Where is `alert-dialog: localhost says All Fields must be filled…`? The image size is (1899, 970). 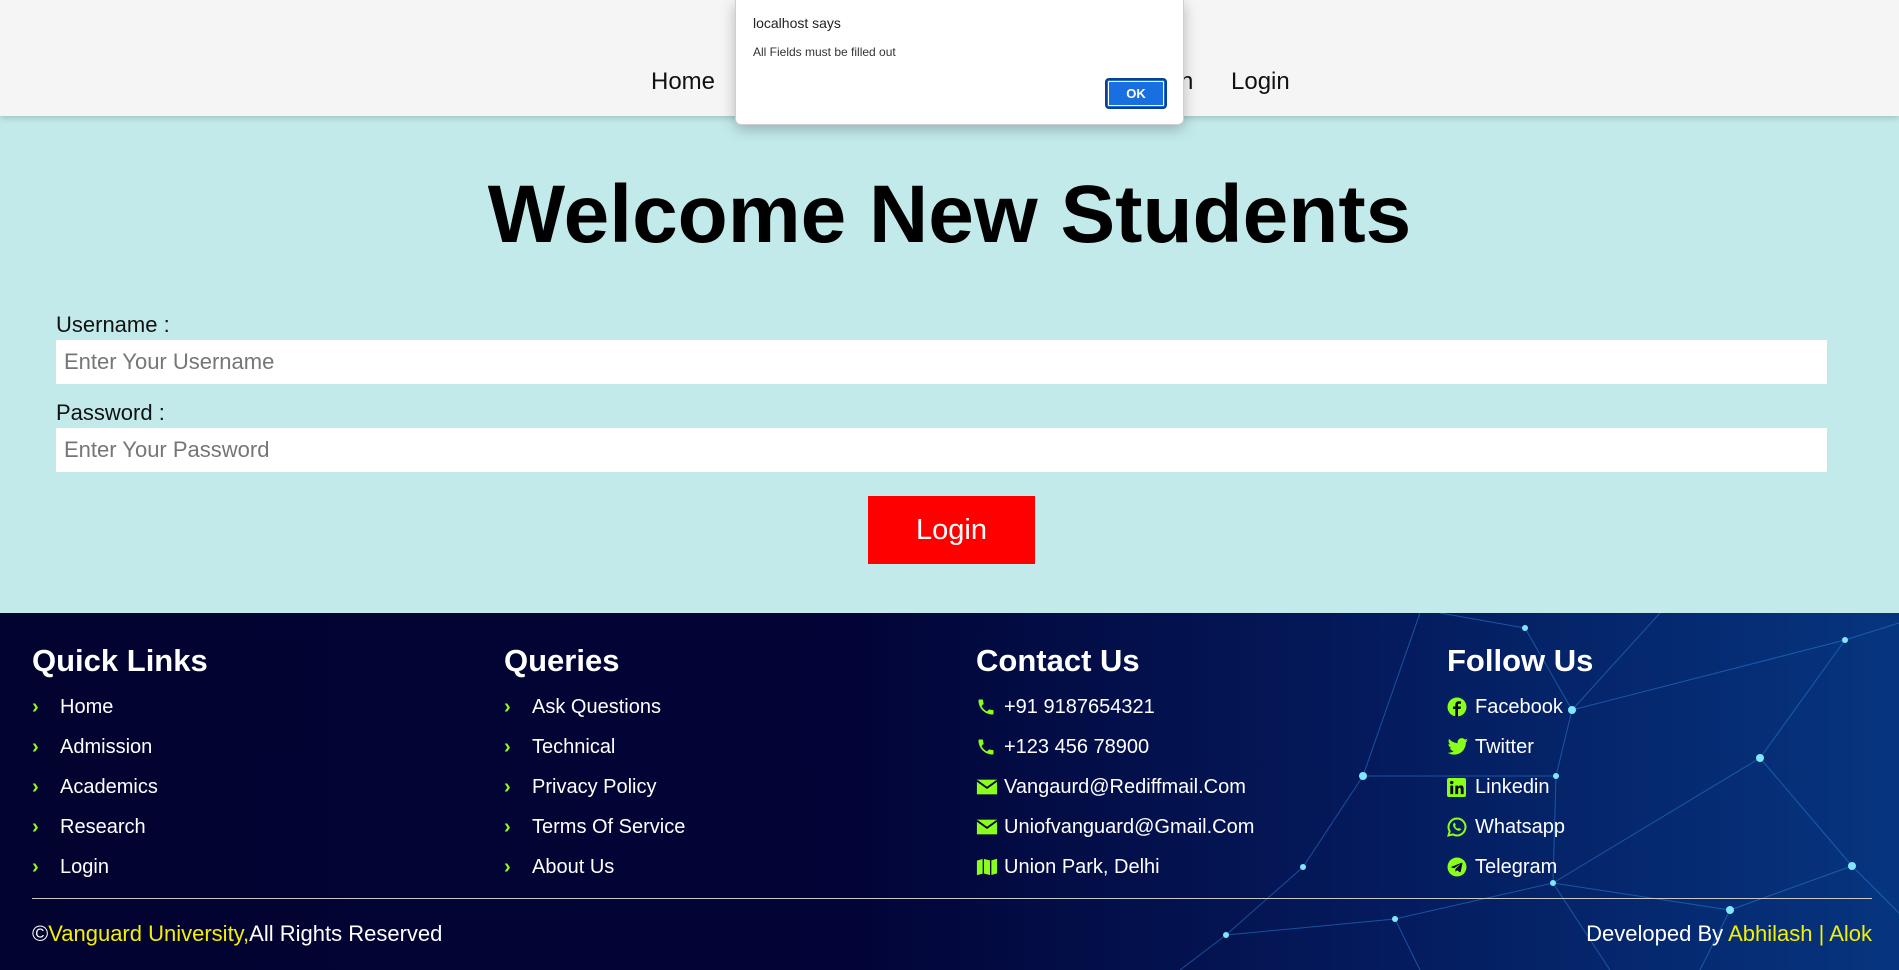
alert-dialog: localhost says All Fields must be filled… is located at coordinates (959, 62).